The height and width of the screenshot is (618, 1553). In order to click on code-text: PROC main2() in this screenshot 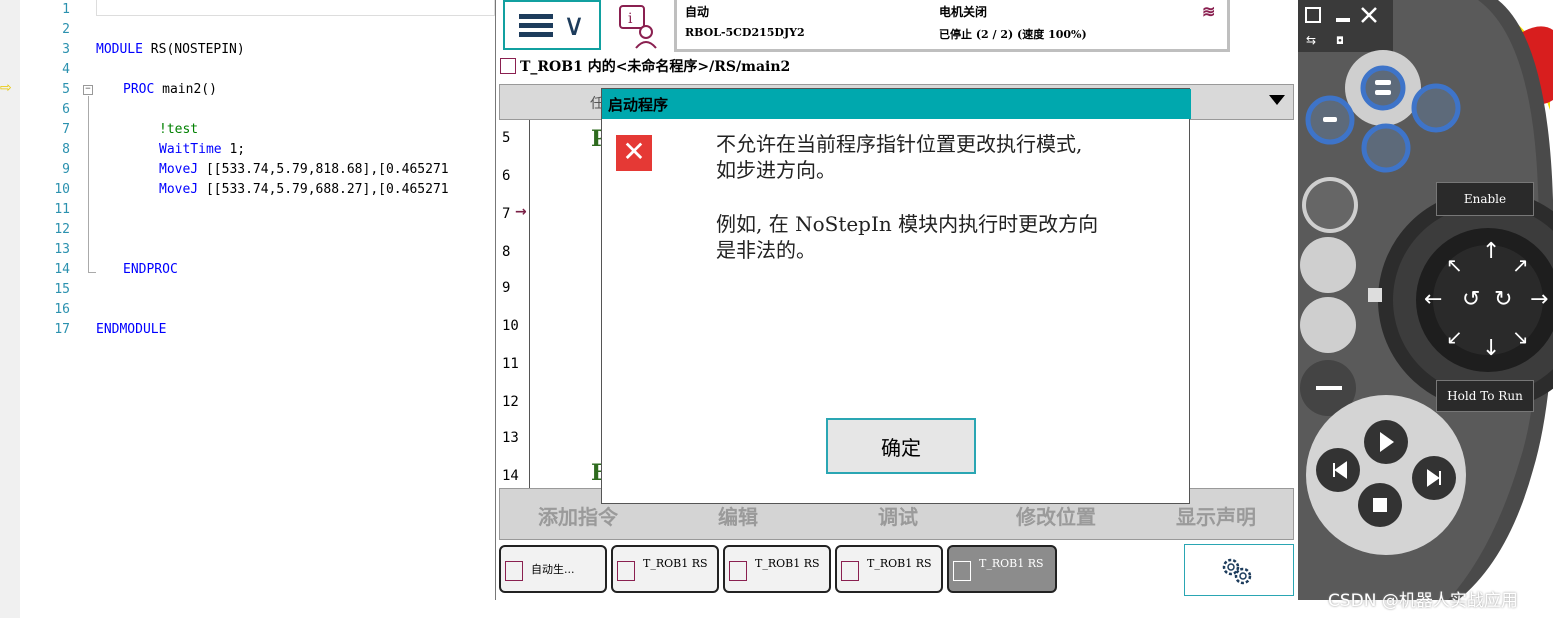, I will do `click(170, 90)`.